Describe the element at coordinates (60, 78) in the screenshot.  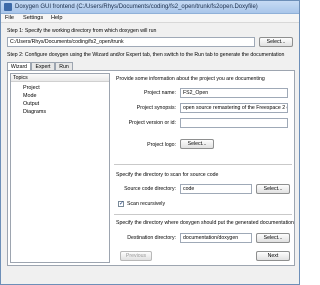
I see `topics-header: Topics` at that location.